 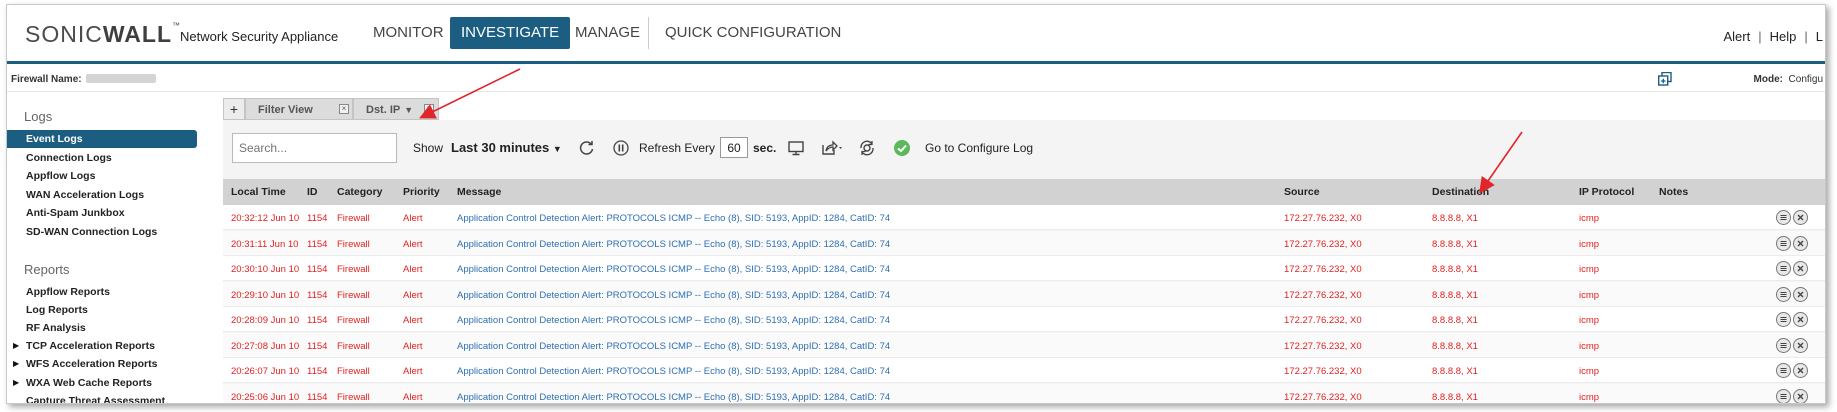 I want to click on column-id: ID, so click(x=312, y=192).